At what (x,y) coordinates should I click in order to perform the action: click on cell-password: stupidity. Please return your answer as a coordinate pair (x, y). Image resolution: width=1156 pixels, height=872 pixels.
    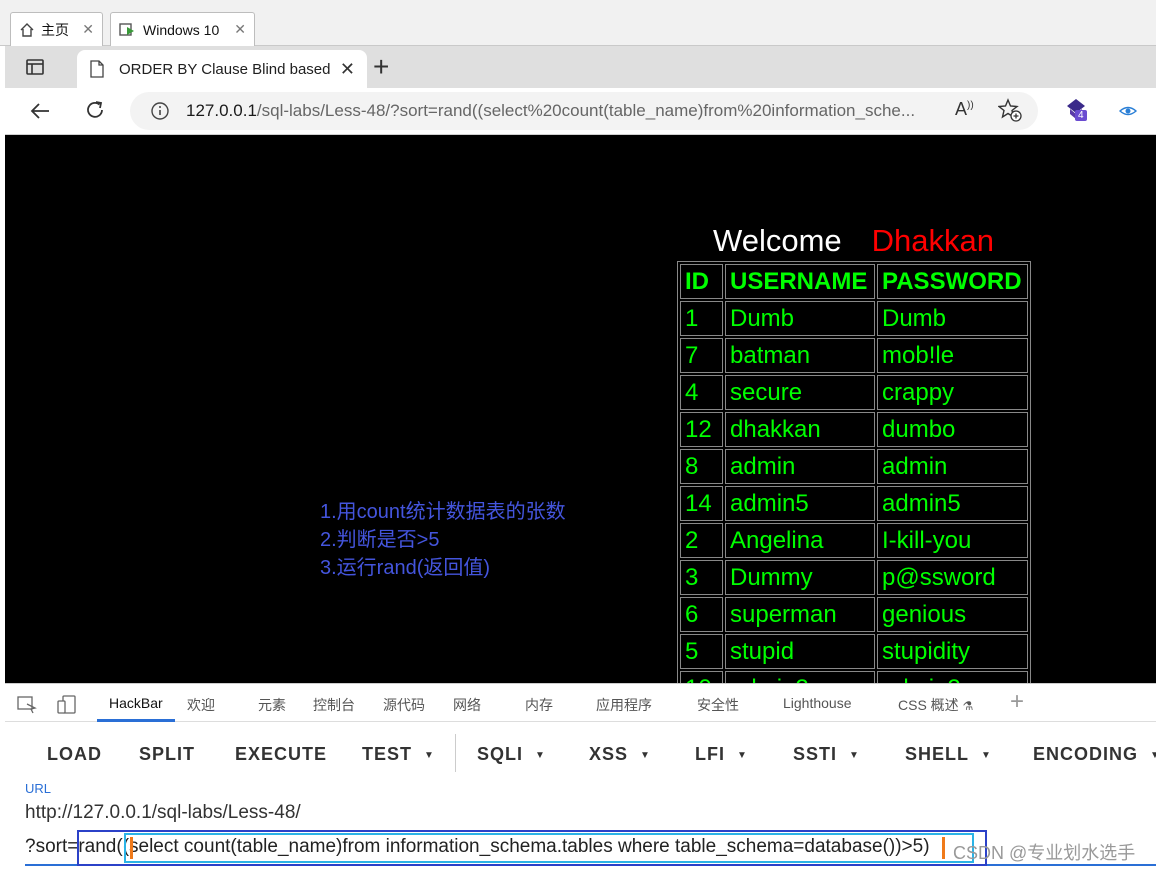
    Looking at the image, I should click on (952, 651).